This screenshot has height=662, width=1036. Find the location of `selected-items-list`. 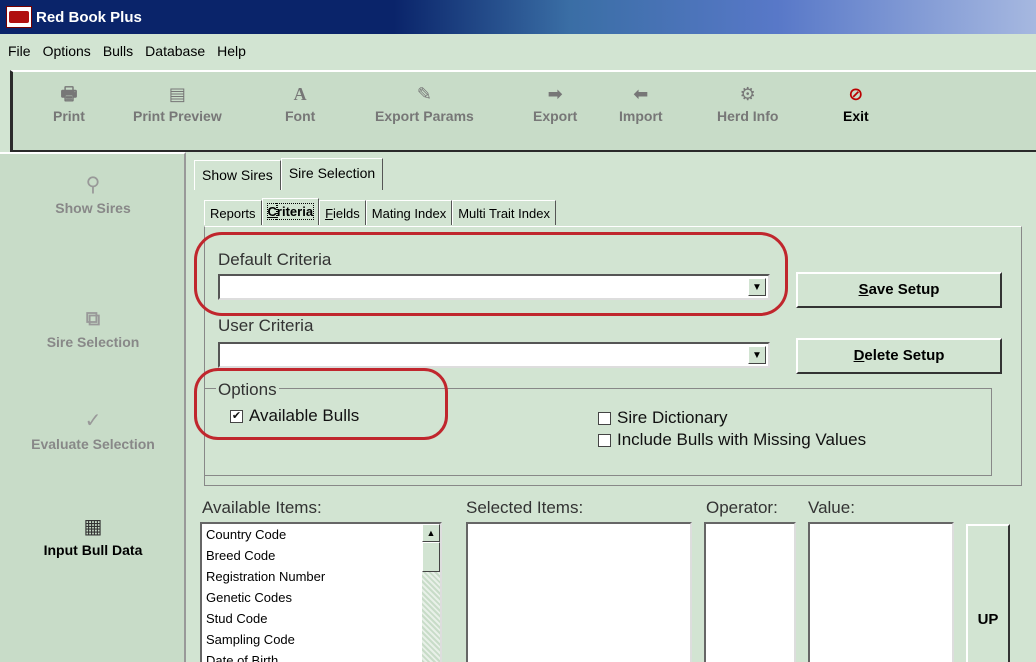

selected-items-list is located at coordinates (579, 592).